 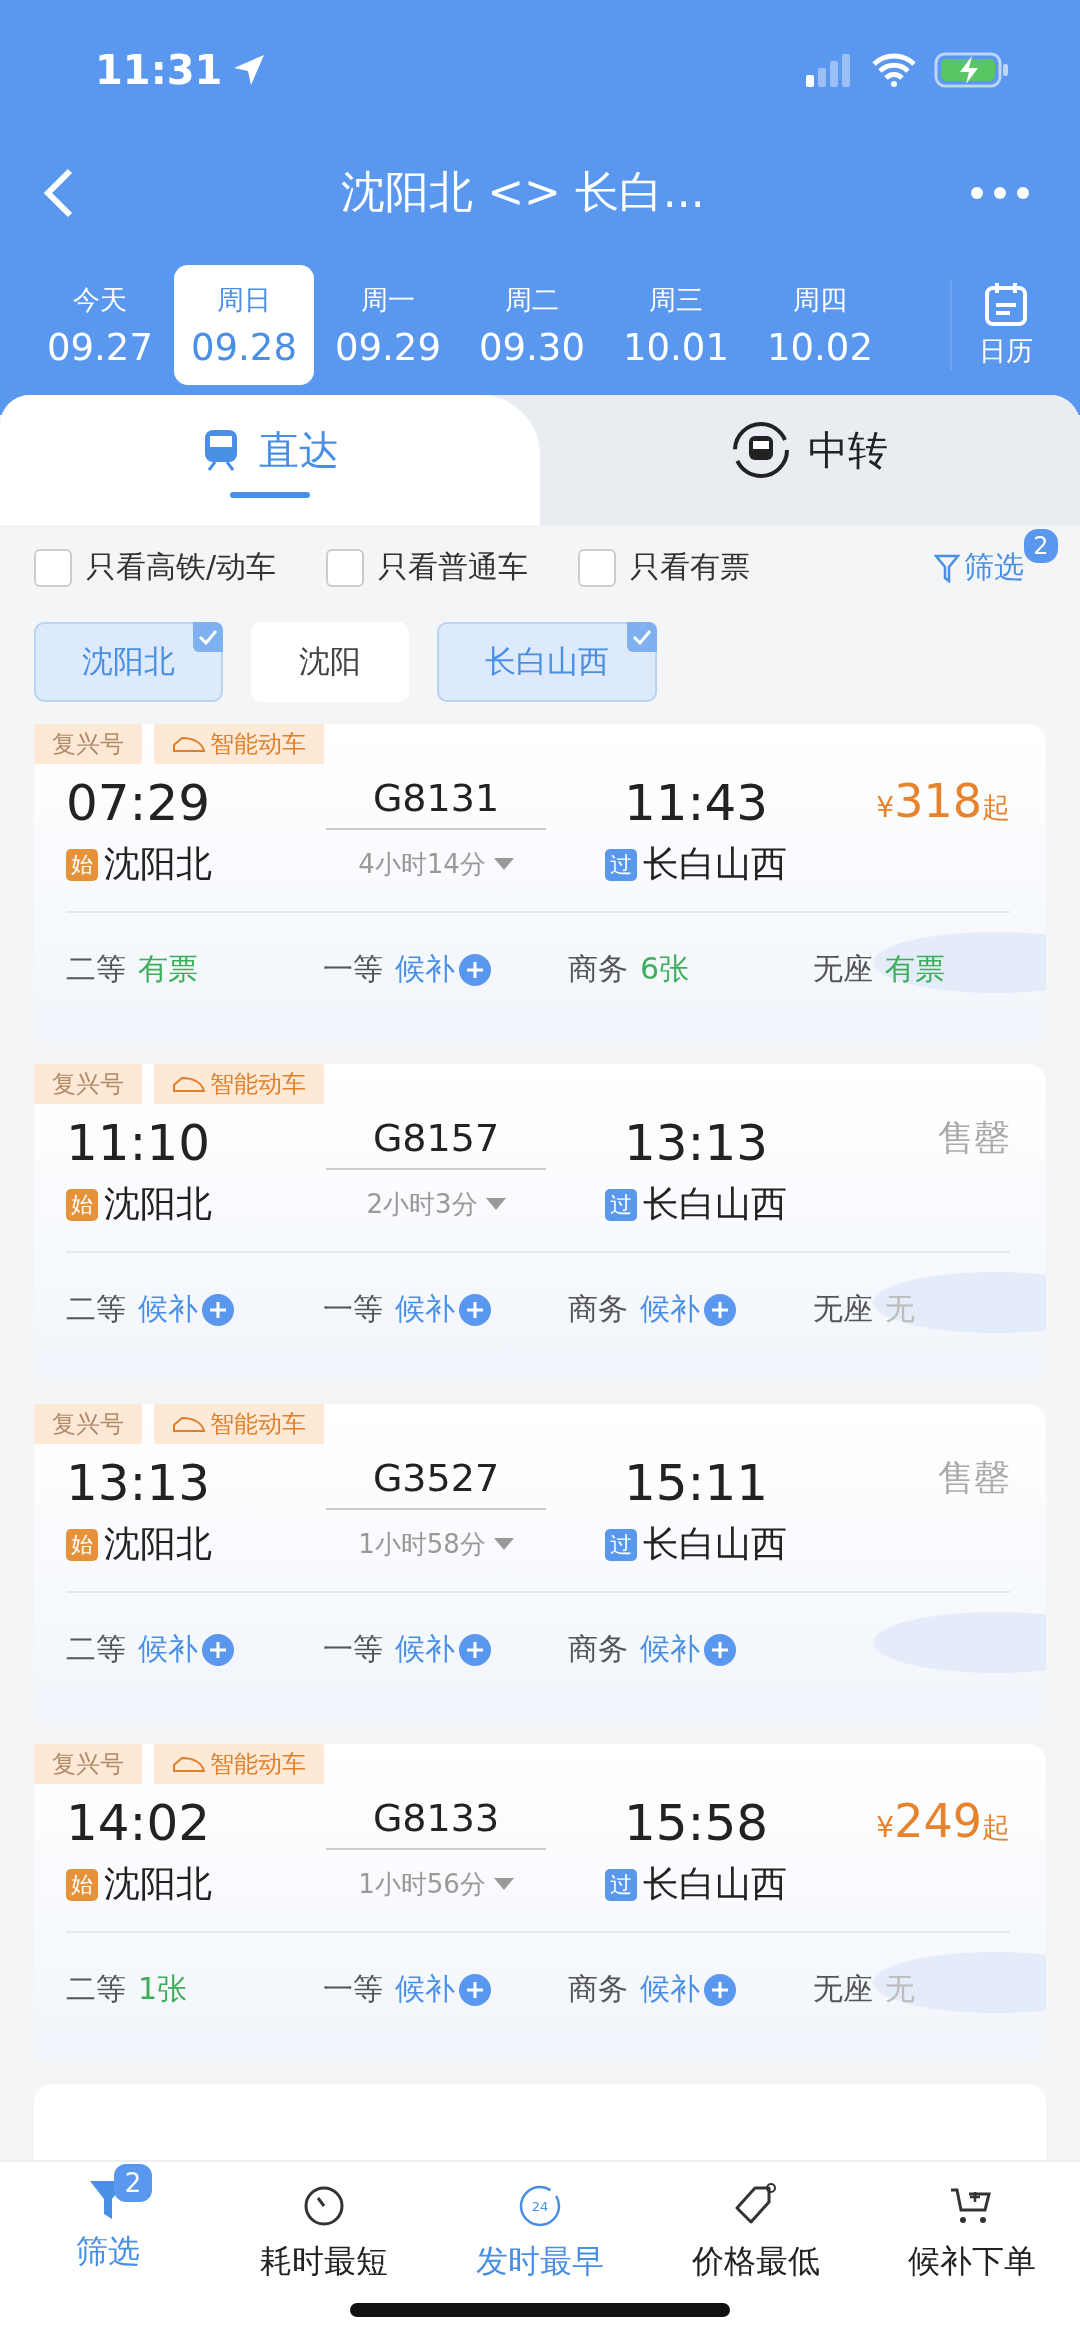 What do you see at coordinates (138, 1483) in the screenshot?
I see `departure-time: 13:13` at bounding box center [138, 1483].